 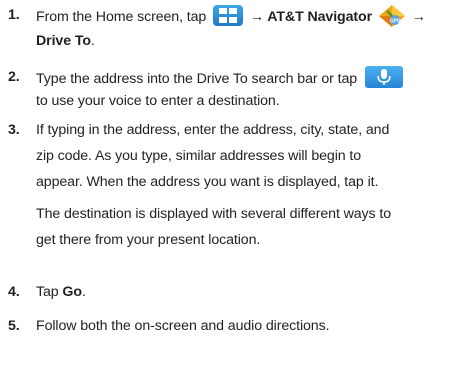 I want to click on step-text-bold: → AT&T Navigator, so click(x=311, y=17).